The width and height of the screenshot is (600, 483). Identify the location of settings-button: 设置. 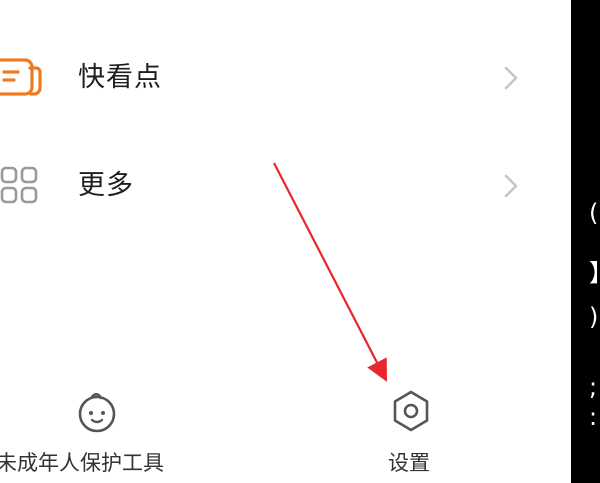
(412, 430).